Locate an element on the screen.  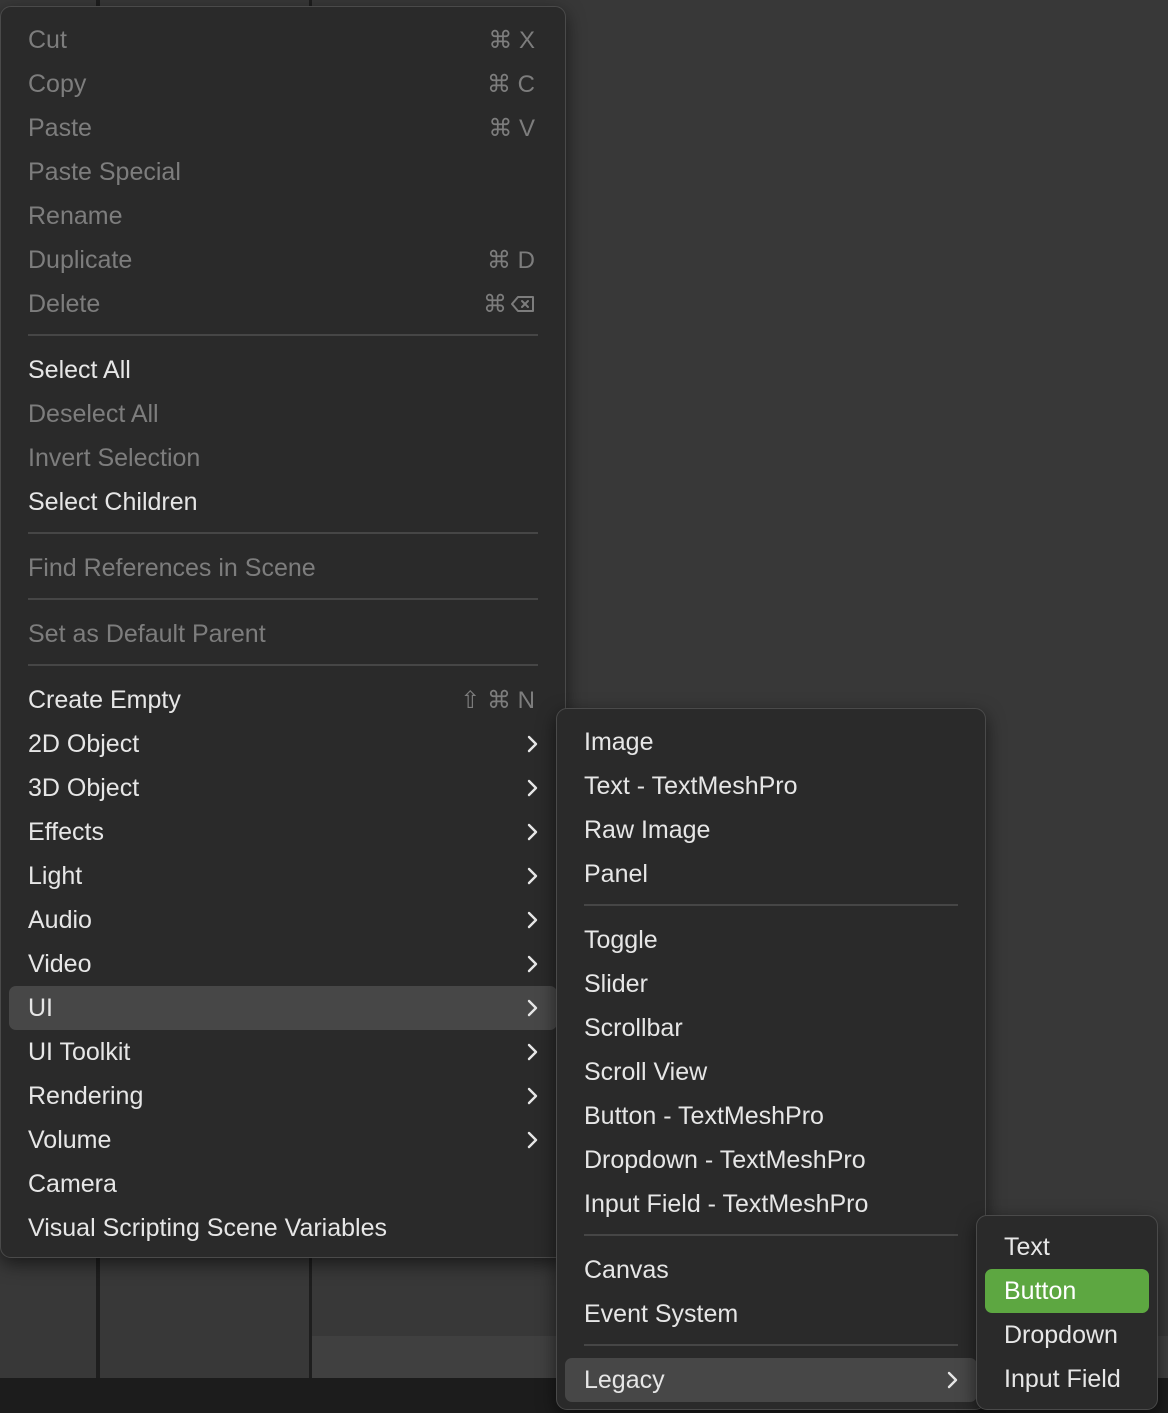
menu-item-paste-special: Paste Special is located at coordinates (283, 172).